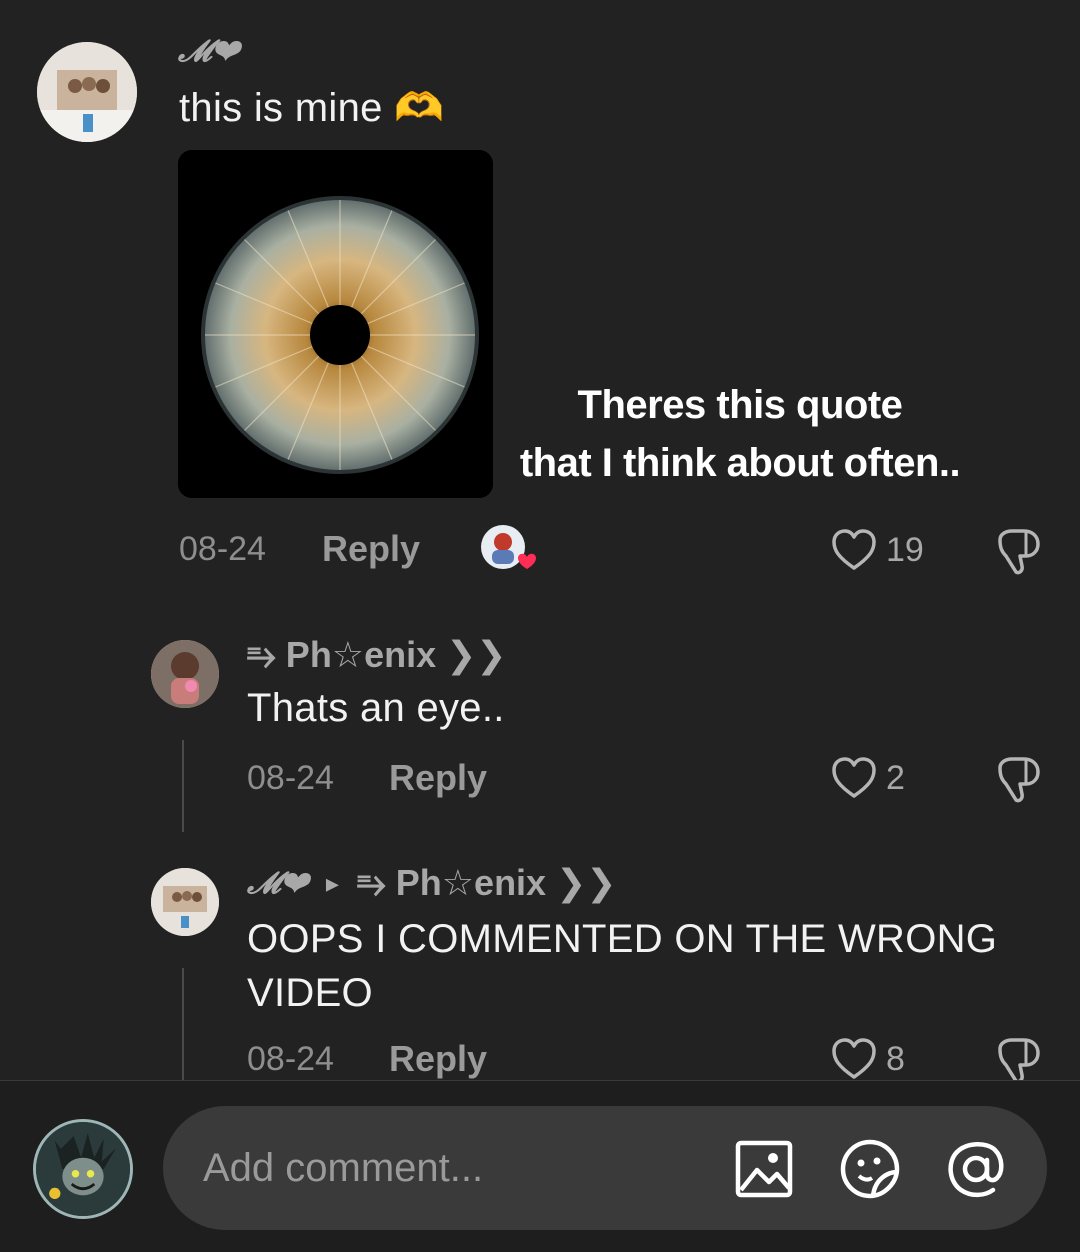 The width and height of the screenshot is (1080, 1252). What do you see at coordinates (463, 1168) in the screenshot?
I see `comment-input` at bounding box center [463, 1168].